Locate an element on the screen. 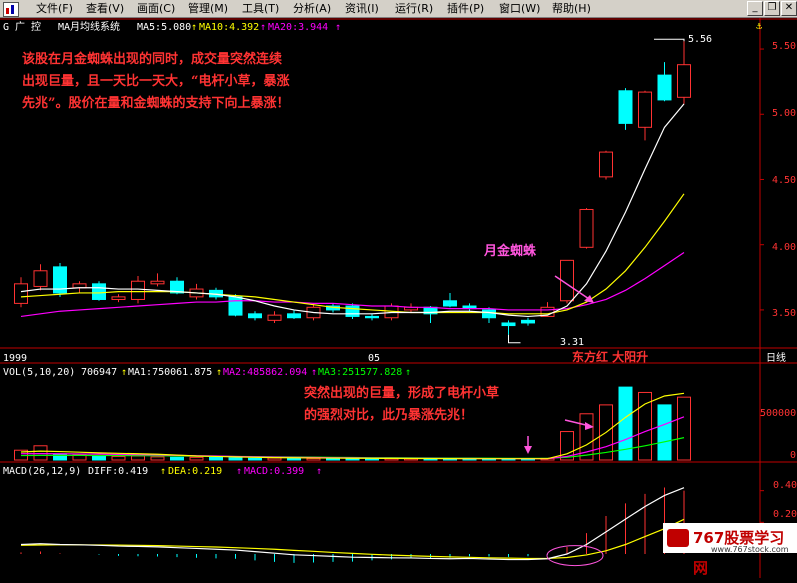 Image resolution: width=797 pixels, height=583 pixels. golden-cross-circle is located at coordinates (575, 556).